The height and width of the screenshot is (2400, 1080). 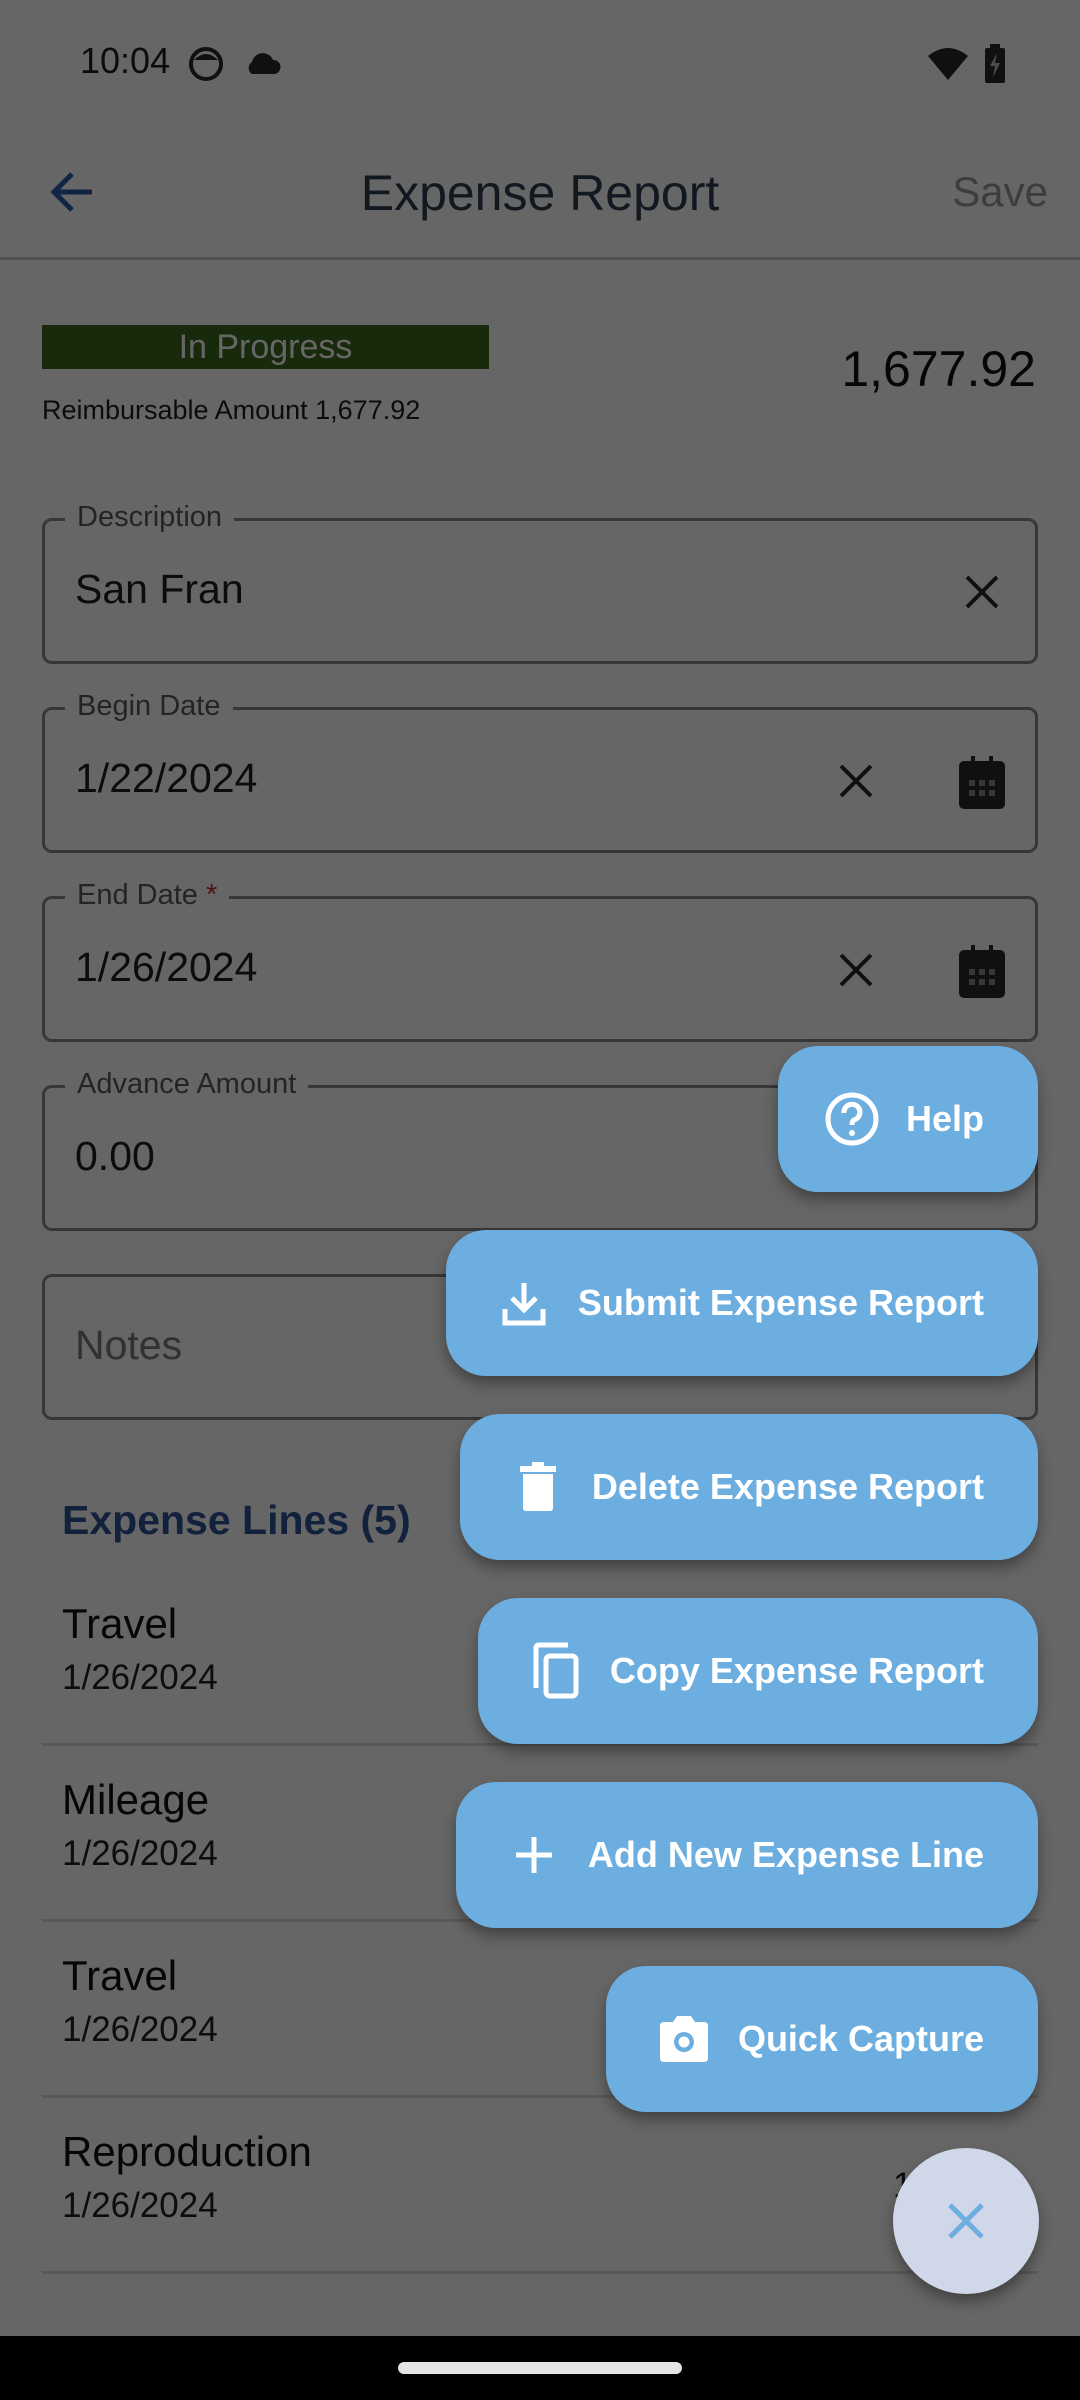 I want to click on plus-icon, so click(x=534, y=1855).